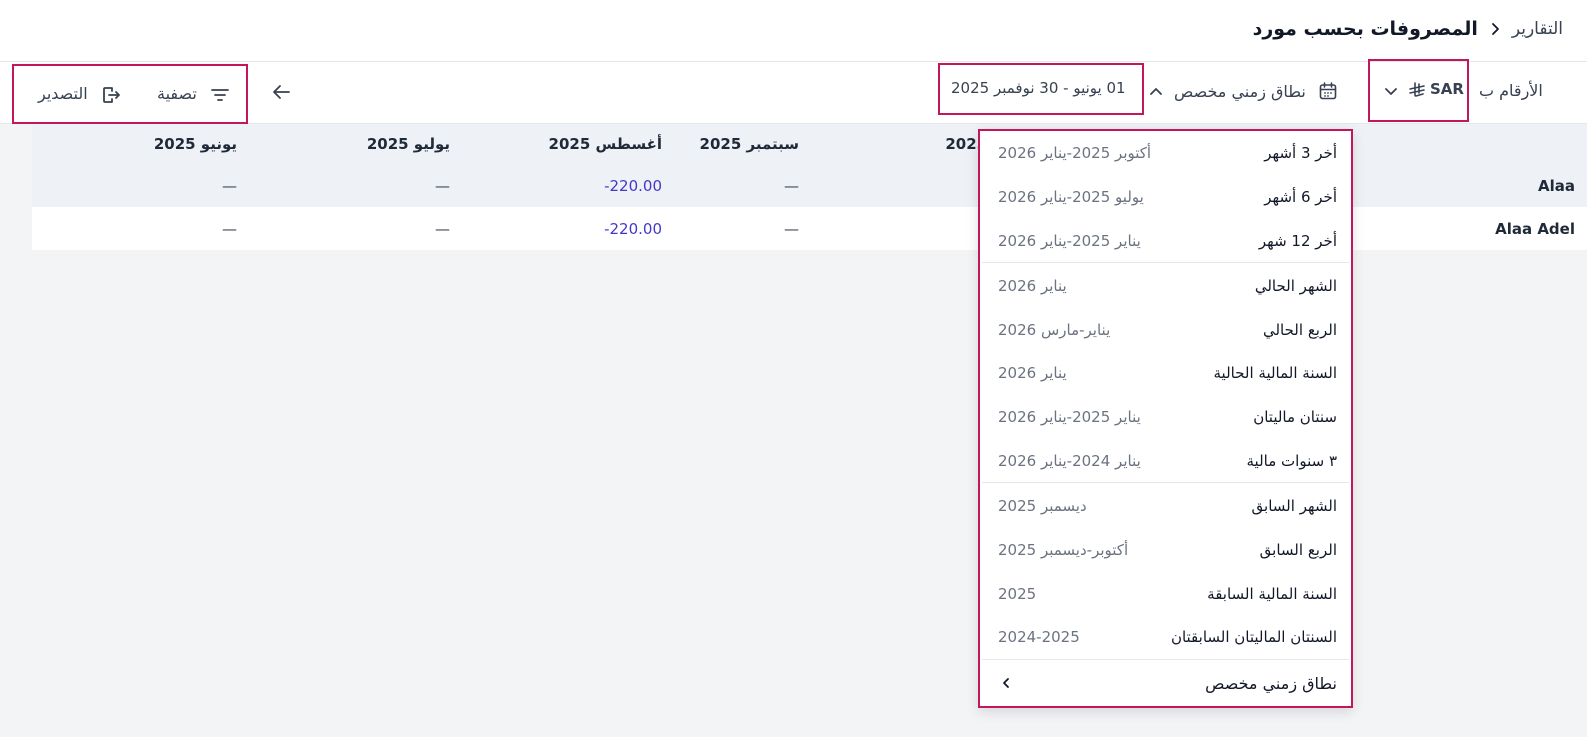  I want to click on preset-label: الربع السابق, so click(1298, 550).